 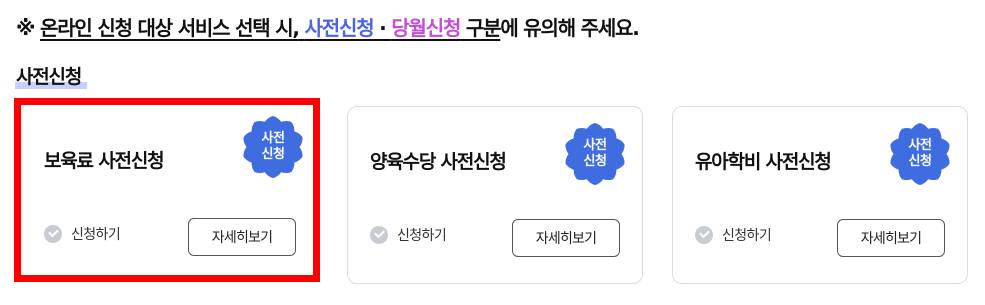 I want to click on card-title: 보육료 사전신청, so click(x=104, y=161).